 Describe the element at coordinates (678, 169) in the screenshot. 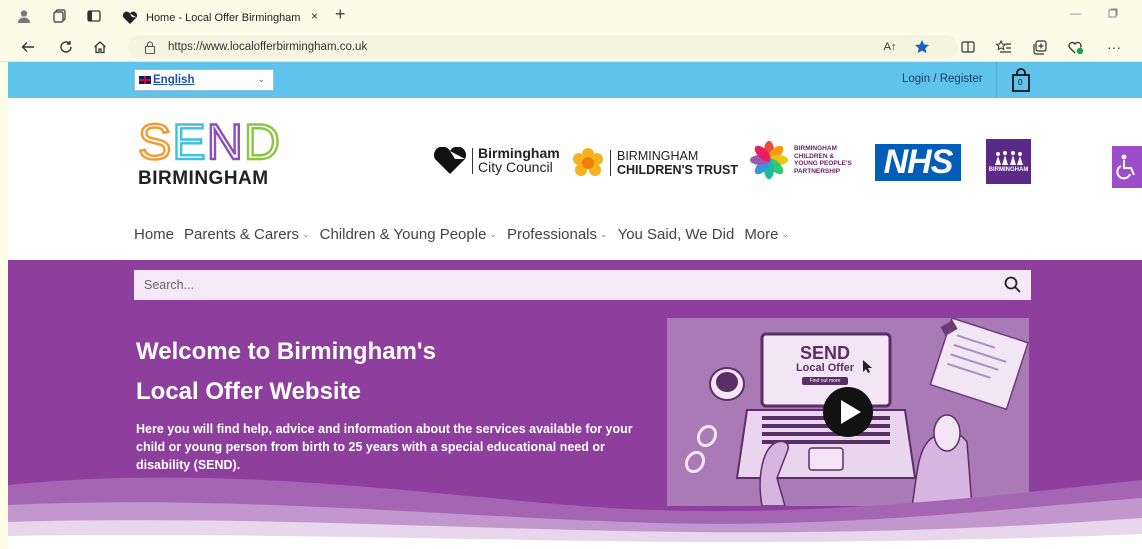

I see `bct-name-line2: CHILDREN'S TRUST` at that location.